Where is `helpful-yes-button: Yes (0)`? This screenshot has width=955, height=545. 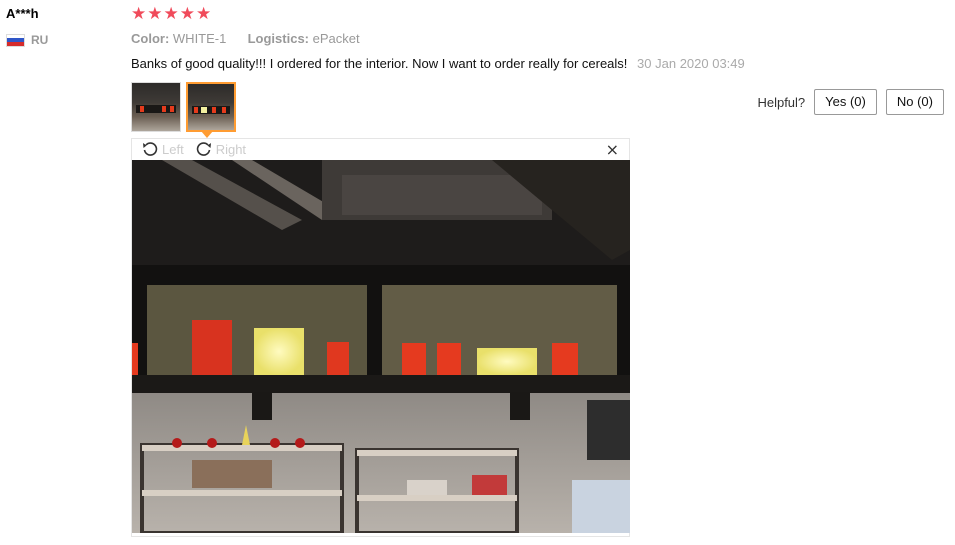 helpful-yes-button: Yes (0) is located at coordinates (845, 102).